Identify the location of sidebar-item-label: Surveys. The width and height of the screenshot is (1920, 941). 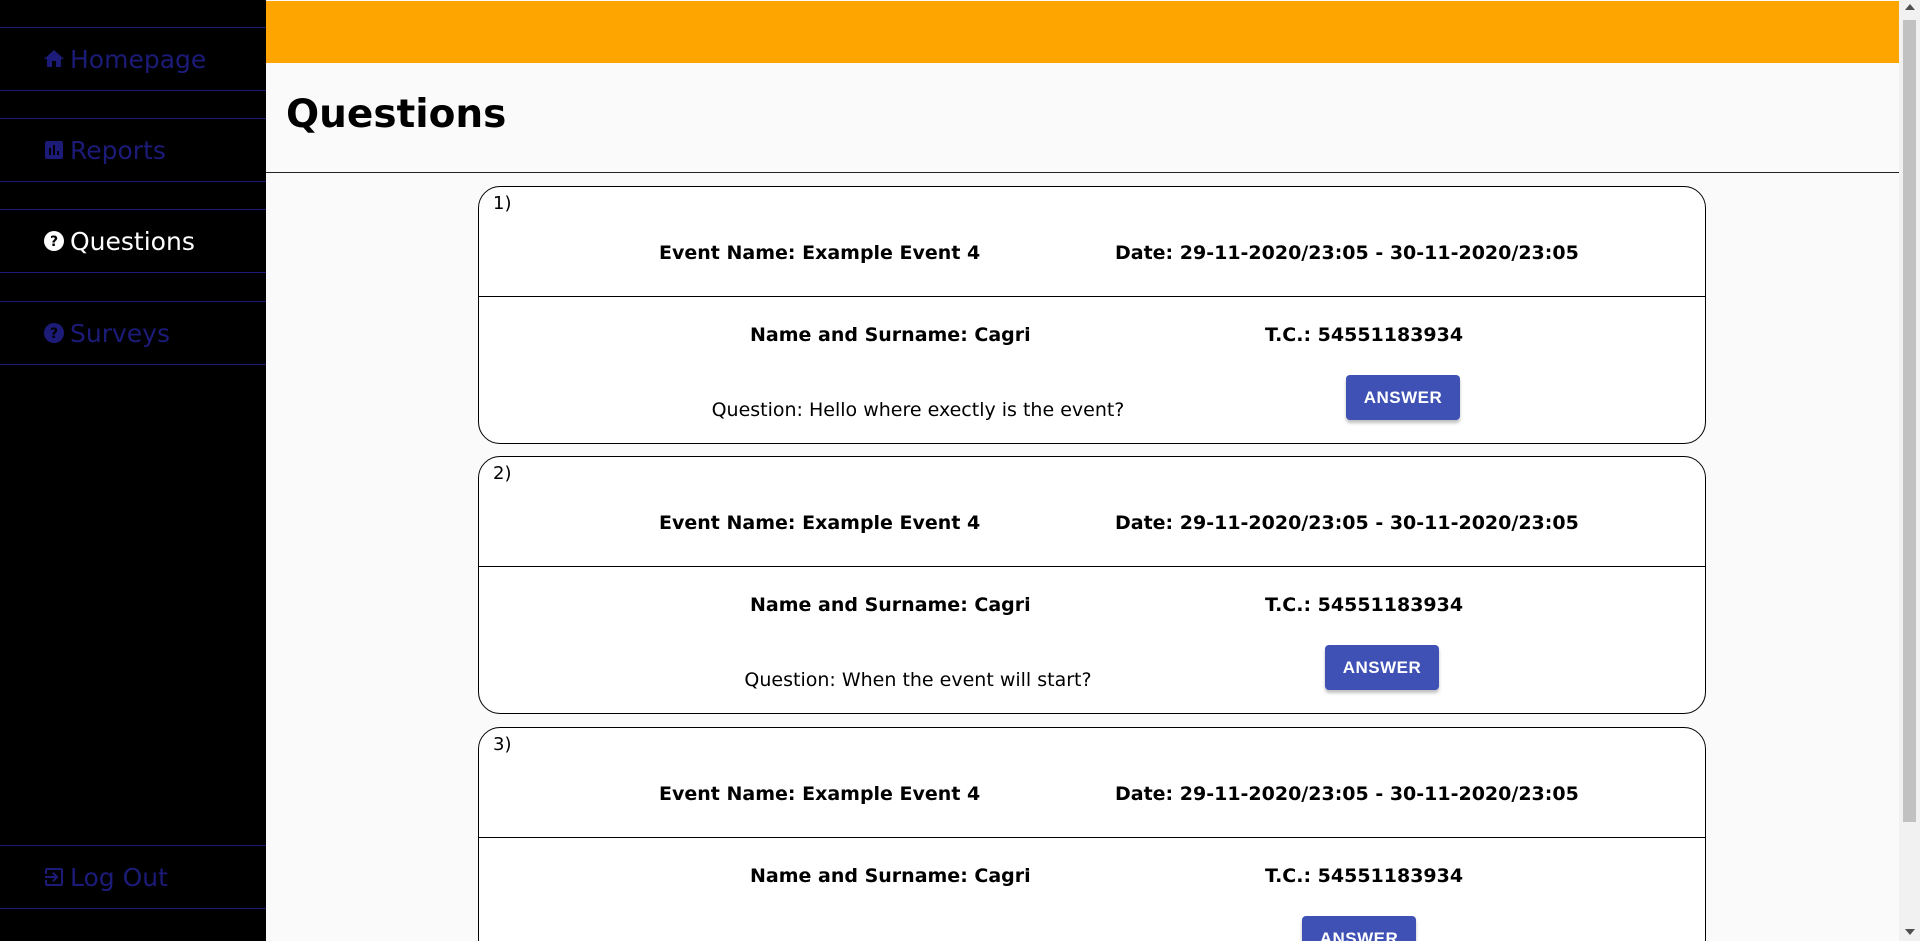
(120, 333).